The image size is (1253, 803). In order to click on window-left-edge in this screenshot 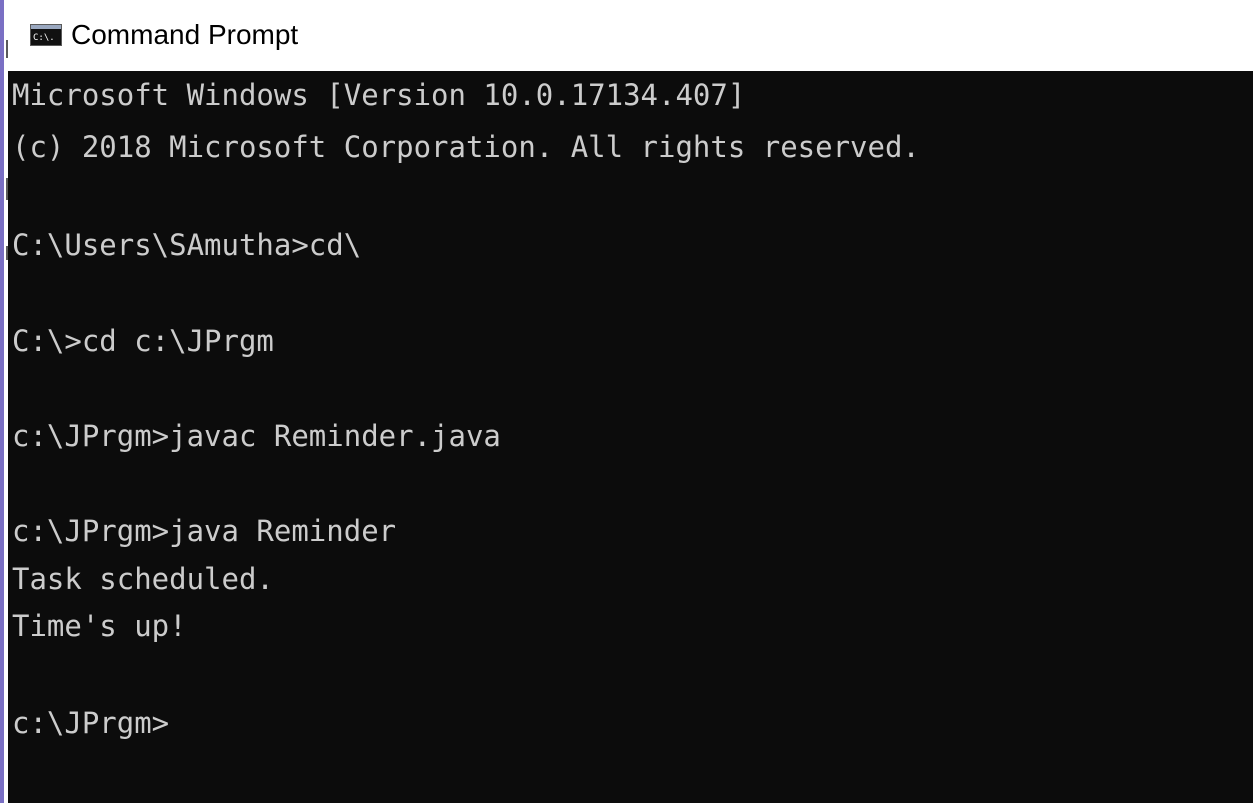, I will do `click(2, 401)`.